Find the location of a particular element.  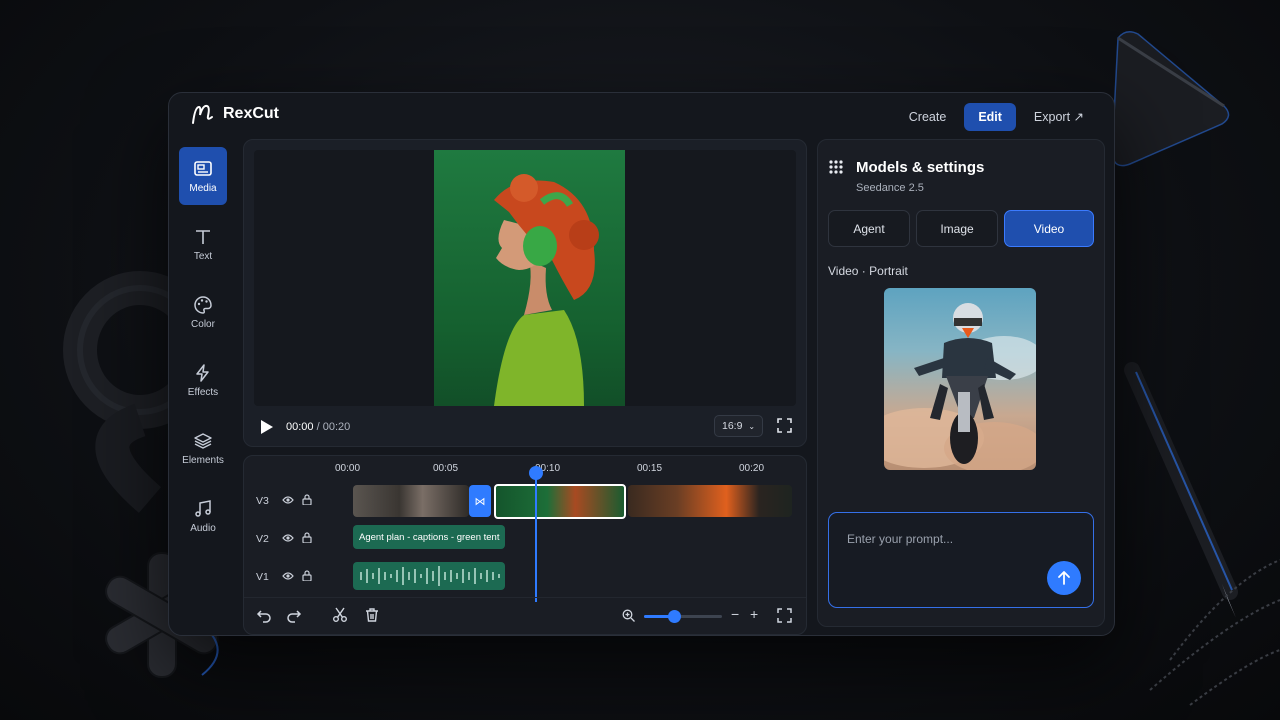

grid-icon is located at coordinates (836, 167).